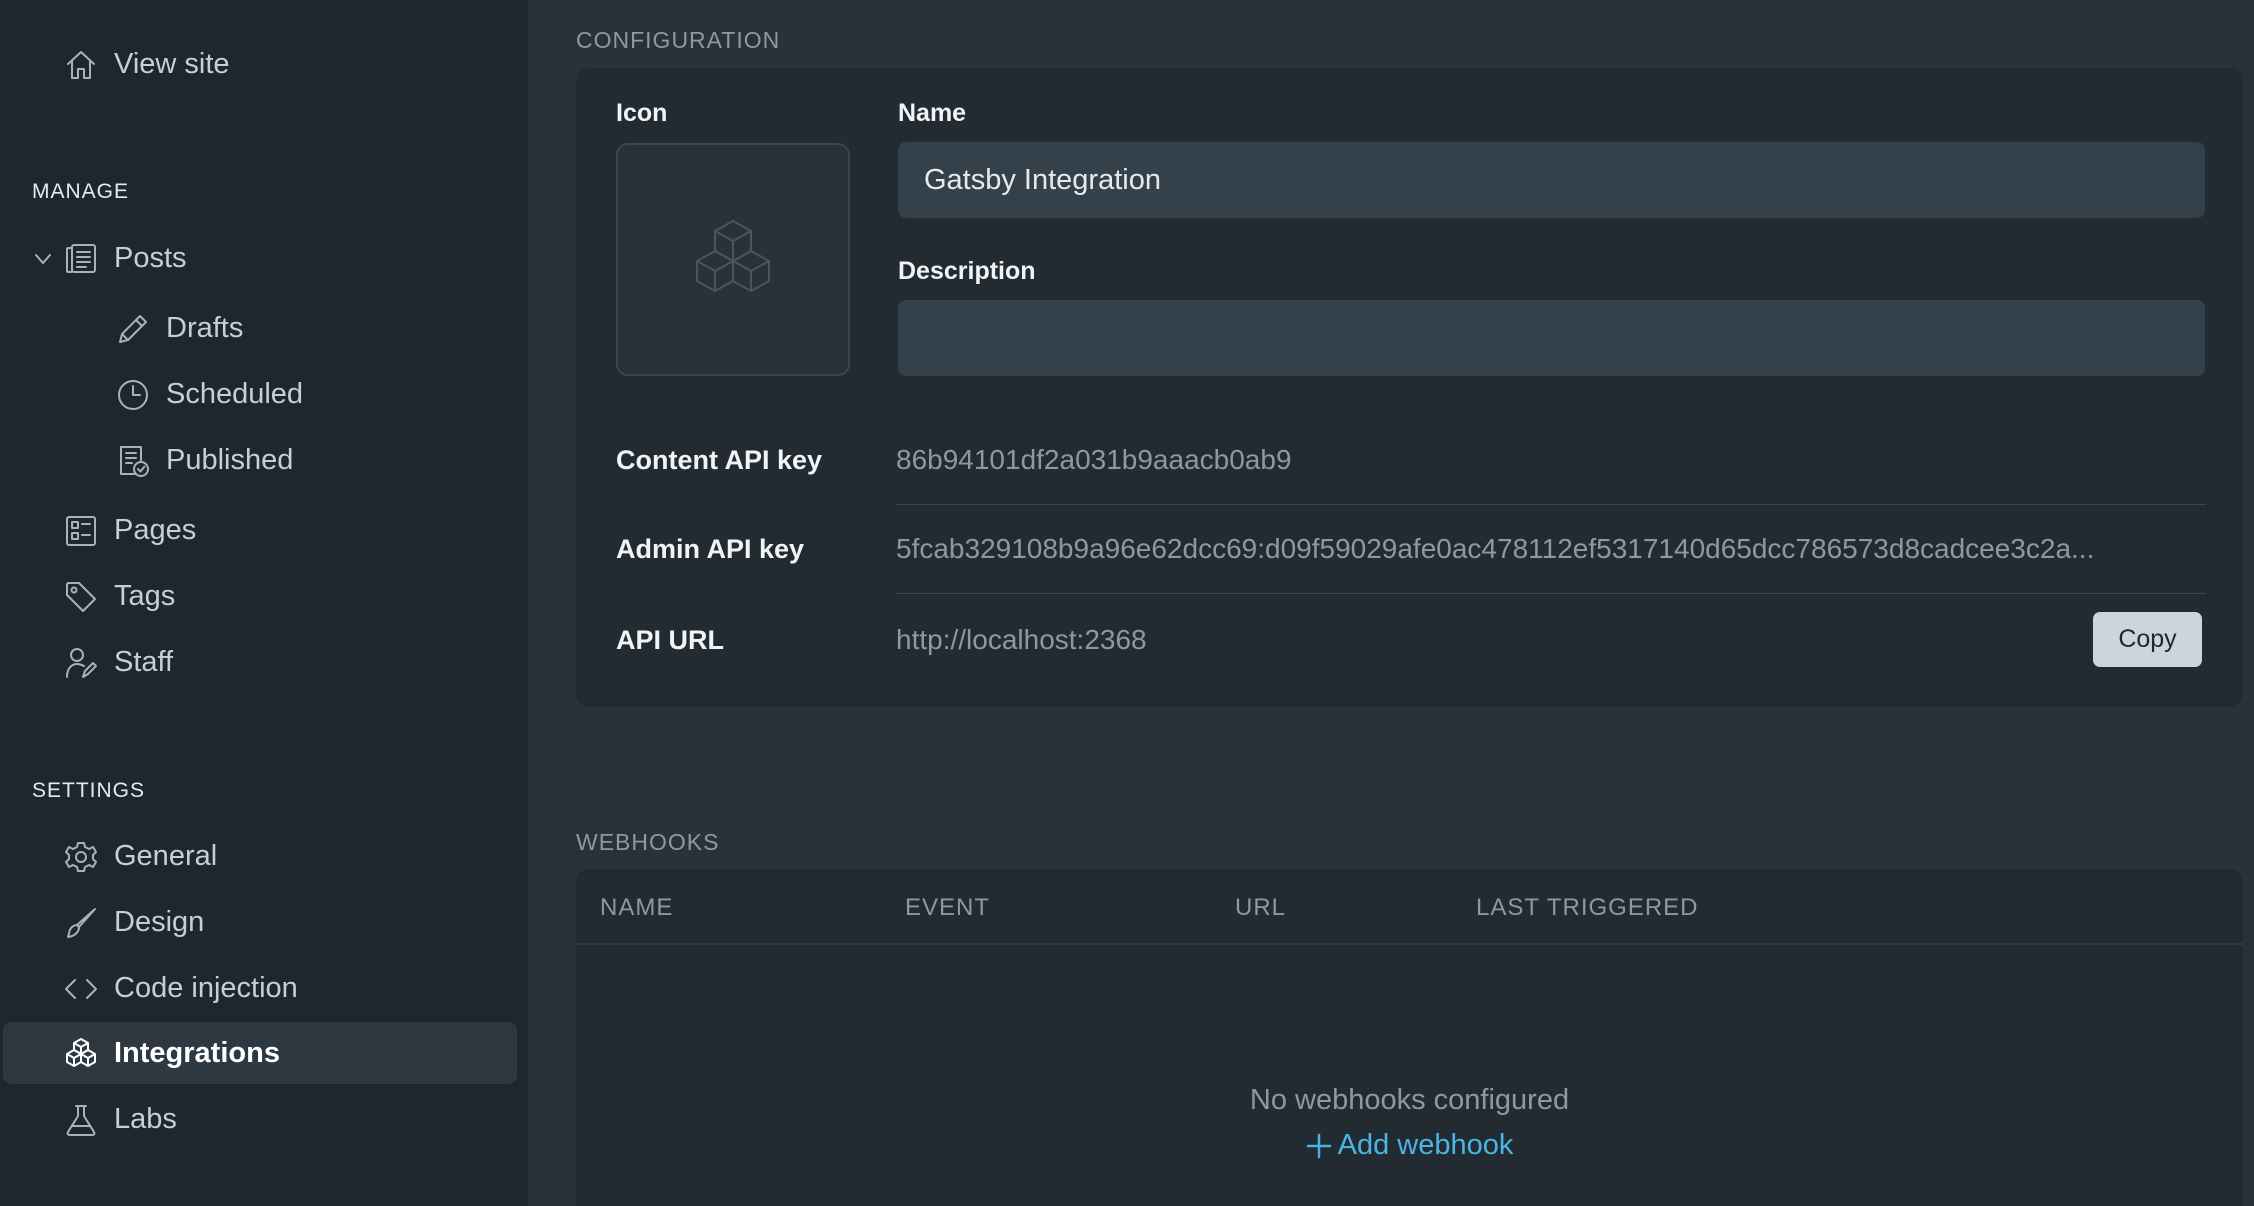 Image resolution: width=2254 pixels, height=1206 pixels. What do you see at coordinates (206, 987) in the screenshot?
I see `sidebar-item-label: Code injection` at bounding box center [206, 987].